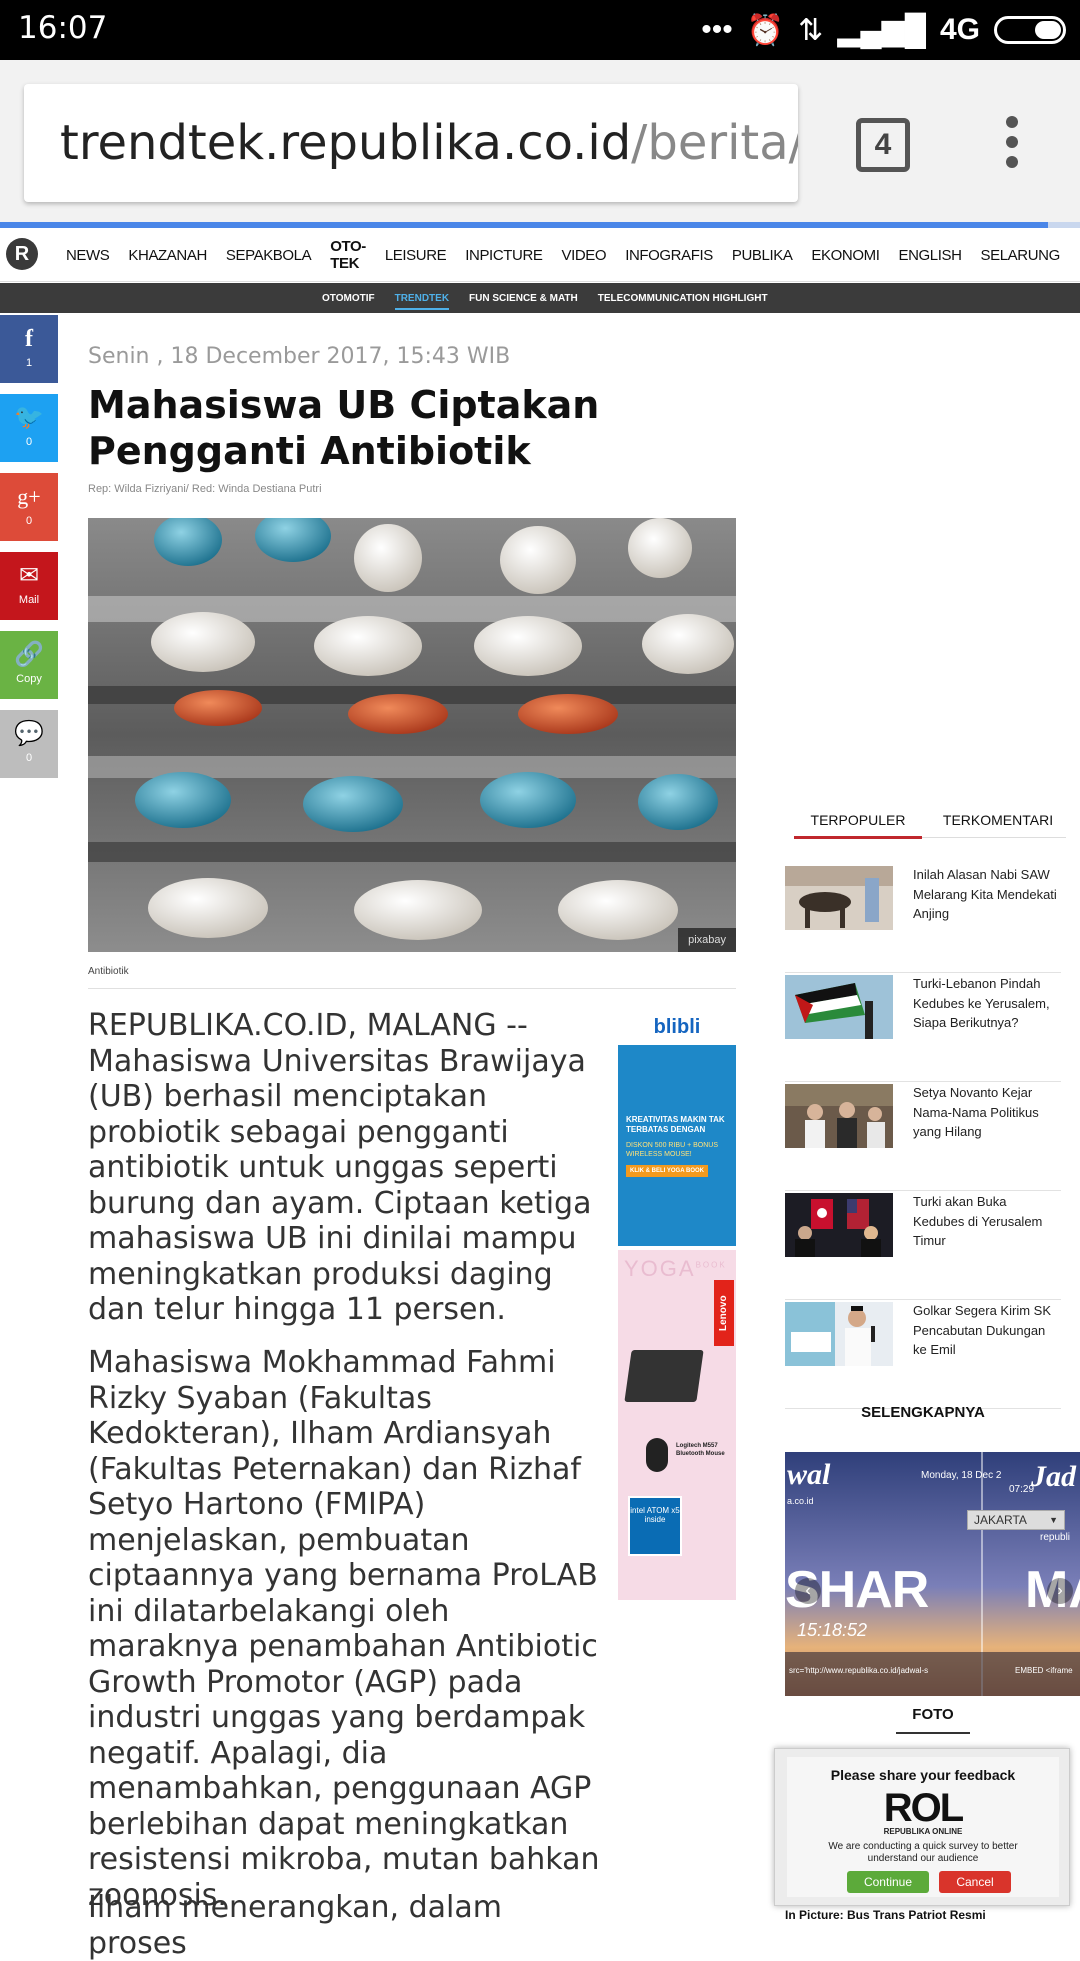 This screenshot has height=1961, width=1080. What do you see at coordinates (998, 820) in the screenshot?
I see `tab-terkomentari: TERKOMENTARI` at bounding box center [998, 820].